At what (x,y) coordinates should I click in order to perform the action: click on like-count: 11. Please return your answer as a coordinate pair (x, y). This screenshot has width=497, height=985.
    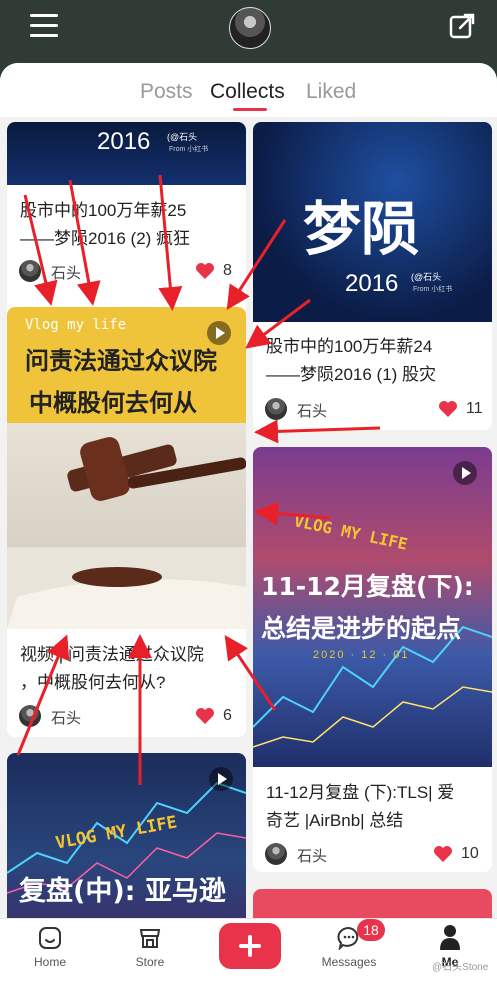
    Looking at the image, I should click on (474, 408).